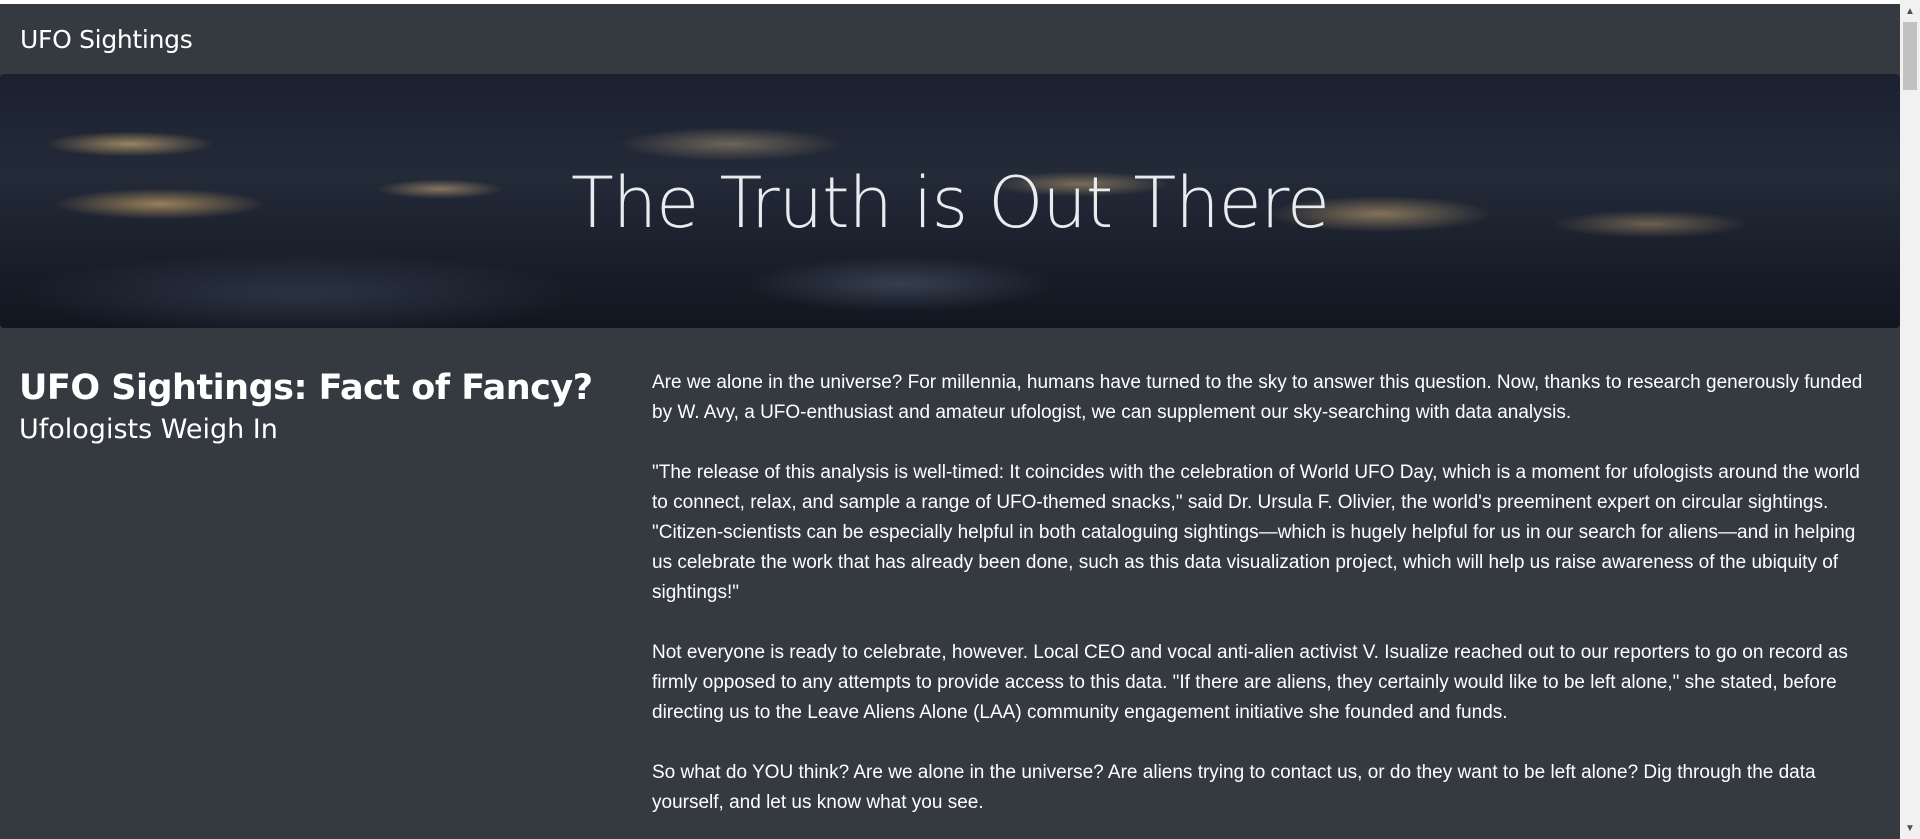 The image size is (1920, 839). I want to click on scroll-up-icon: ▲, so click(1910, 11).